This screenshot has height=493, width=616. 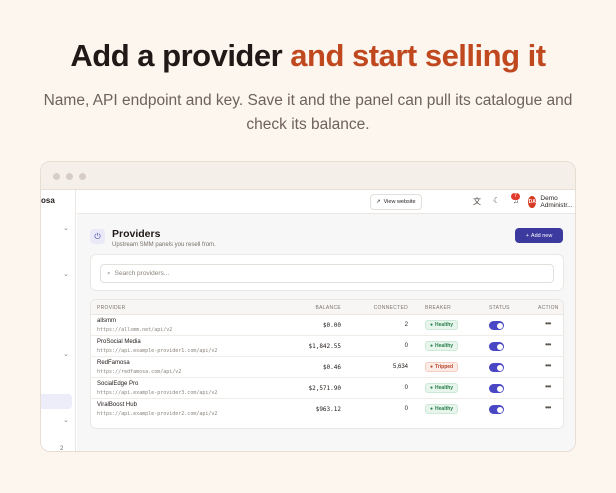 I want to click on col-action: ACTION, so click(x=548, y=308).